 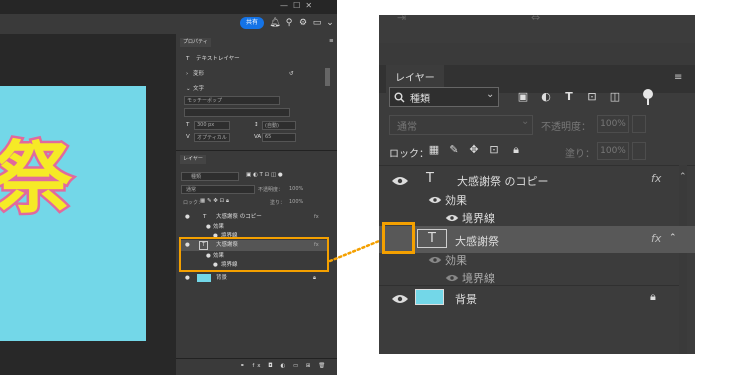 What do you see at coordinates (188, 125) in the screenshot?
I see `font-size-icon: T` at bounding box center [188, 125].